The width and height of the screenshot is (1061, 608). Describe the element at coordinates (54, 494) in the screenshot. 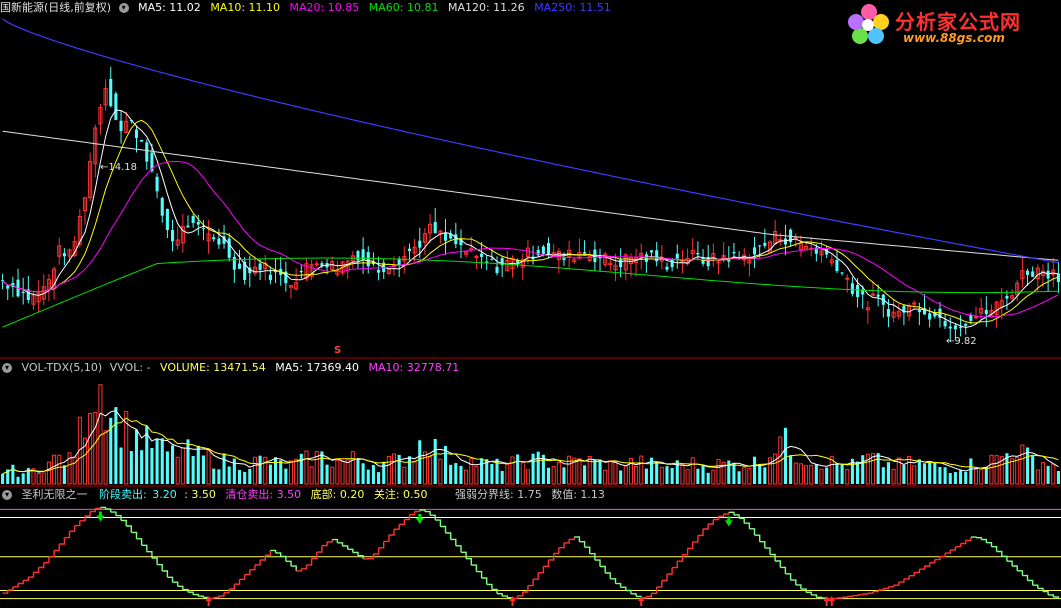

I see `indicator-title: 圣利无限之一` at that location.